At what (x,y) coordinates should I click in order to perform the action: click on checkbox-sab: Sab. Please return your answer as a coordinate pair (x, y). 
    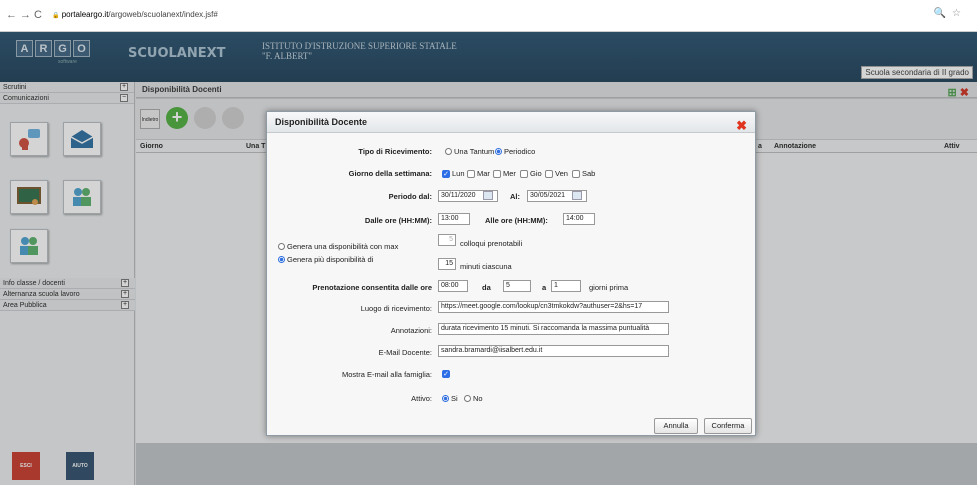
    Looking at the image, I should click on (583, 173).